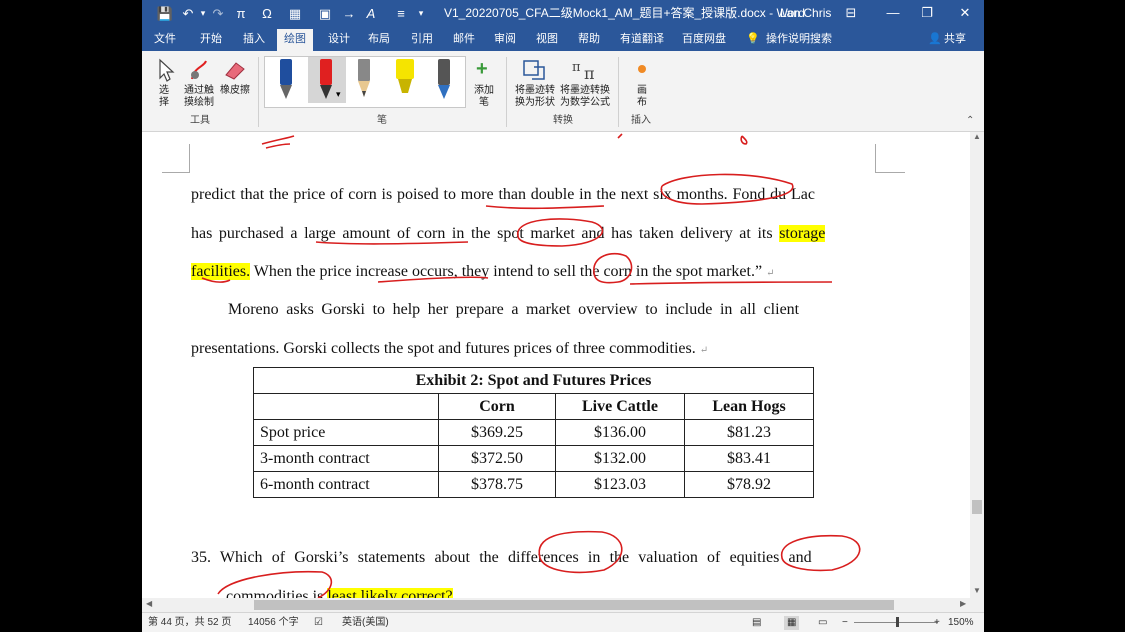 The image size is (1125, 632). Describe the element at coordinates (318, 623) in the screenshot. I see `proofing-icon: ☑` at that location.